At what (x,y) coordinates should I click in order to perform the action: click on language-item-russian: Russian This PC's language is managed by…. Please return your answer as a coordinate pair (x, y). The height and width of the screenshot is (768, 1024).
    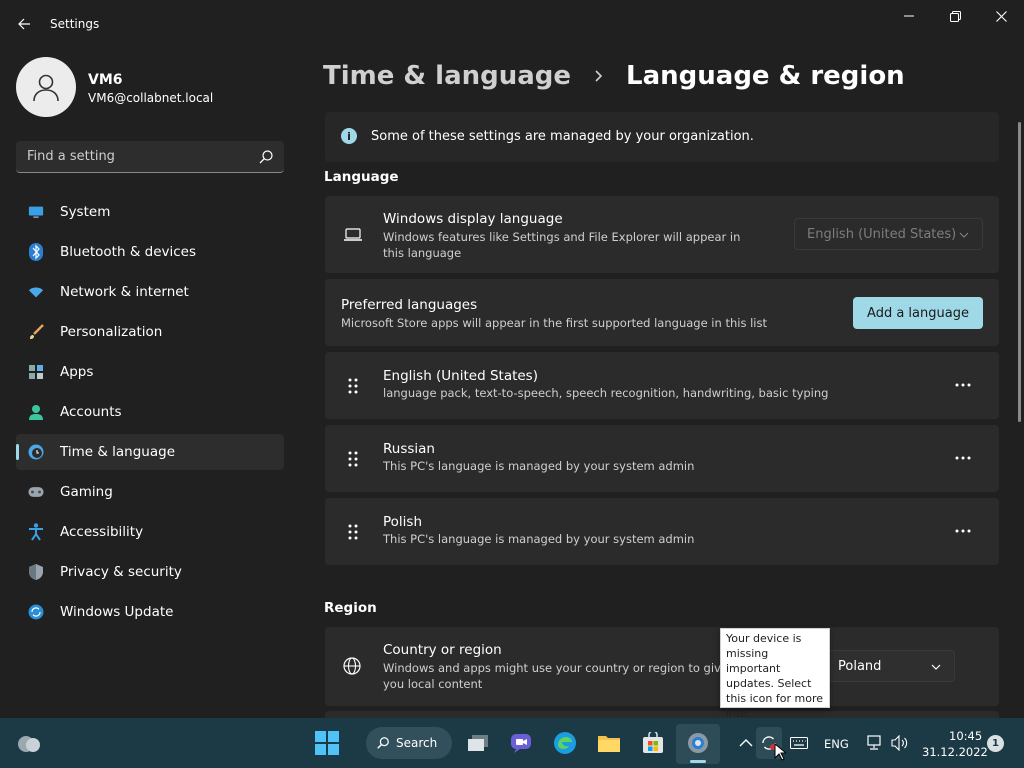
    Looking at the image, I should click on (662, 458).